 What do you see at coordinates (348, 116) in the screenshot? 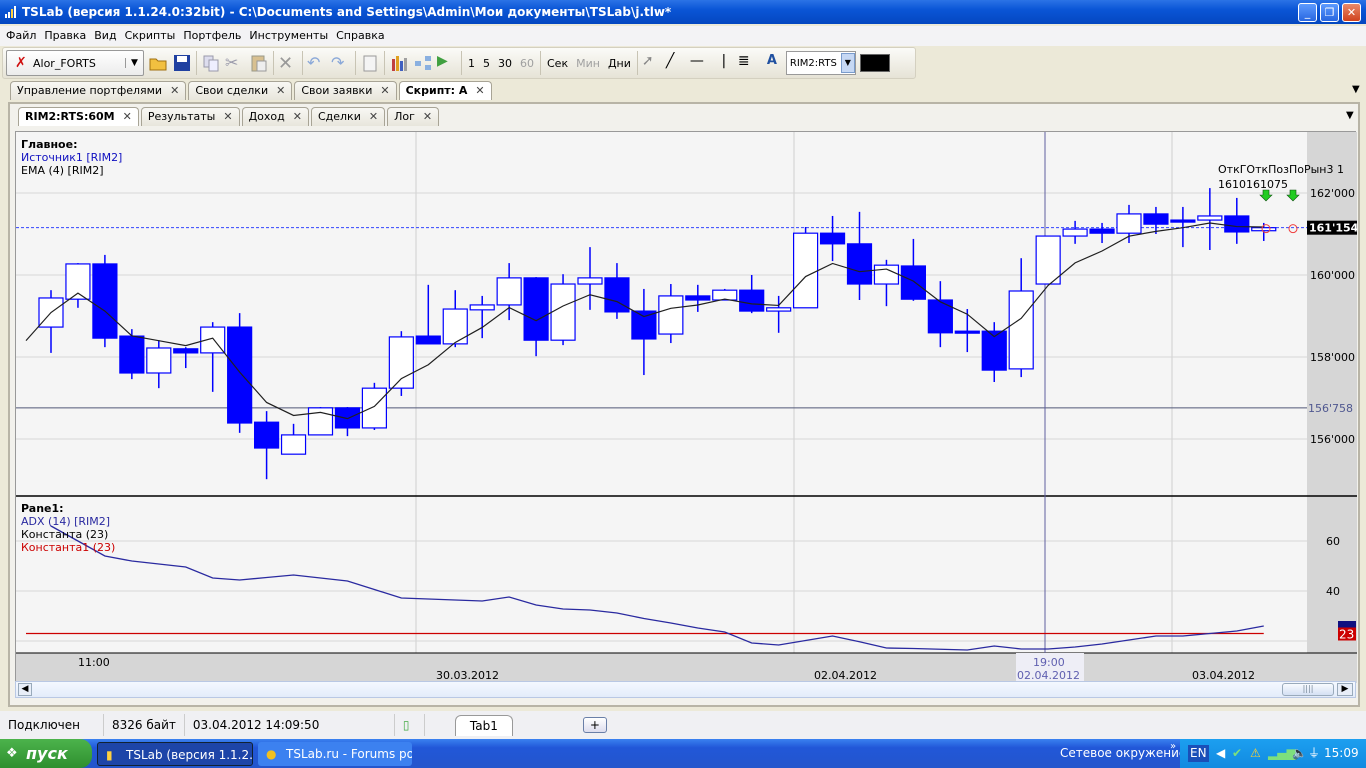
I see `tab-trades: Сделки ✕` at bounding box center [348, 116].